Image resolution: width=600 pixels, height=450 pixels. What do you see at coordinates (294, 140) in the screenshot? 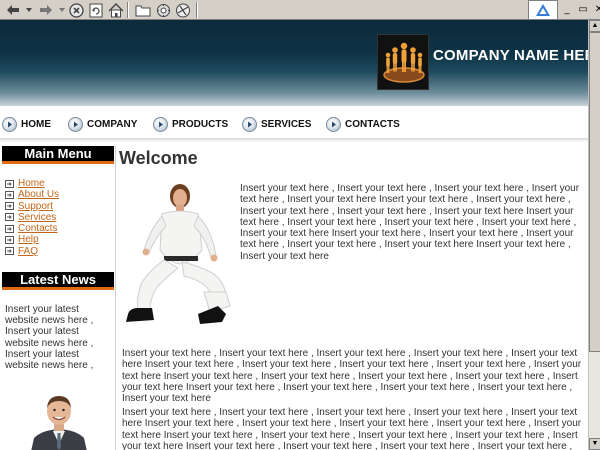
I see `nav-divider` at bounding box center [294, 140].